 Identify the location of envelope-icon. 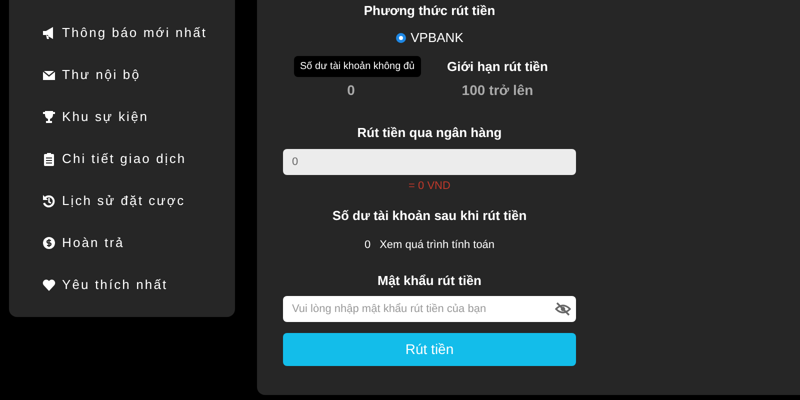
(49, 75).